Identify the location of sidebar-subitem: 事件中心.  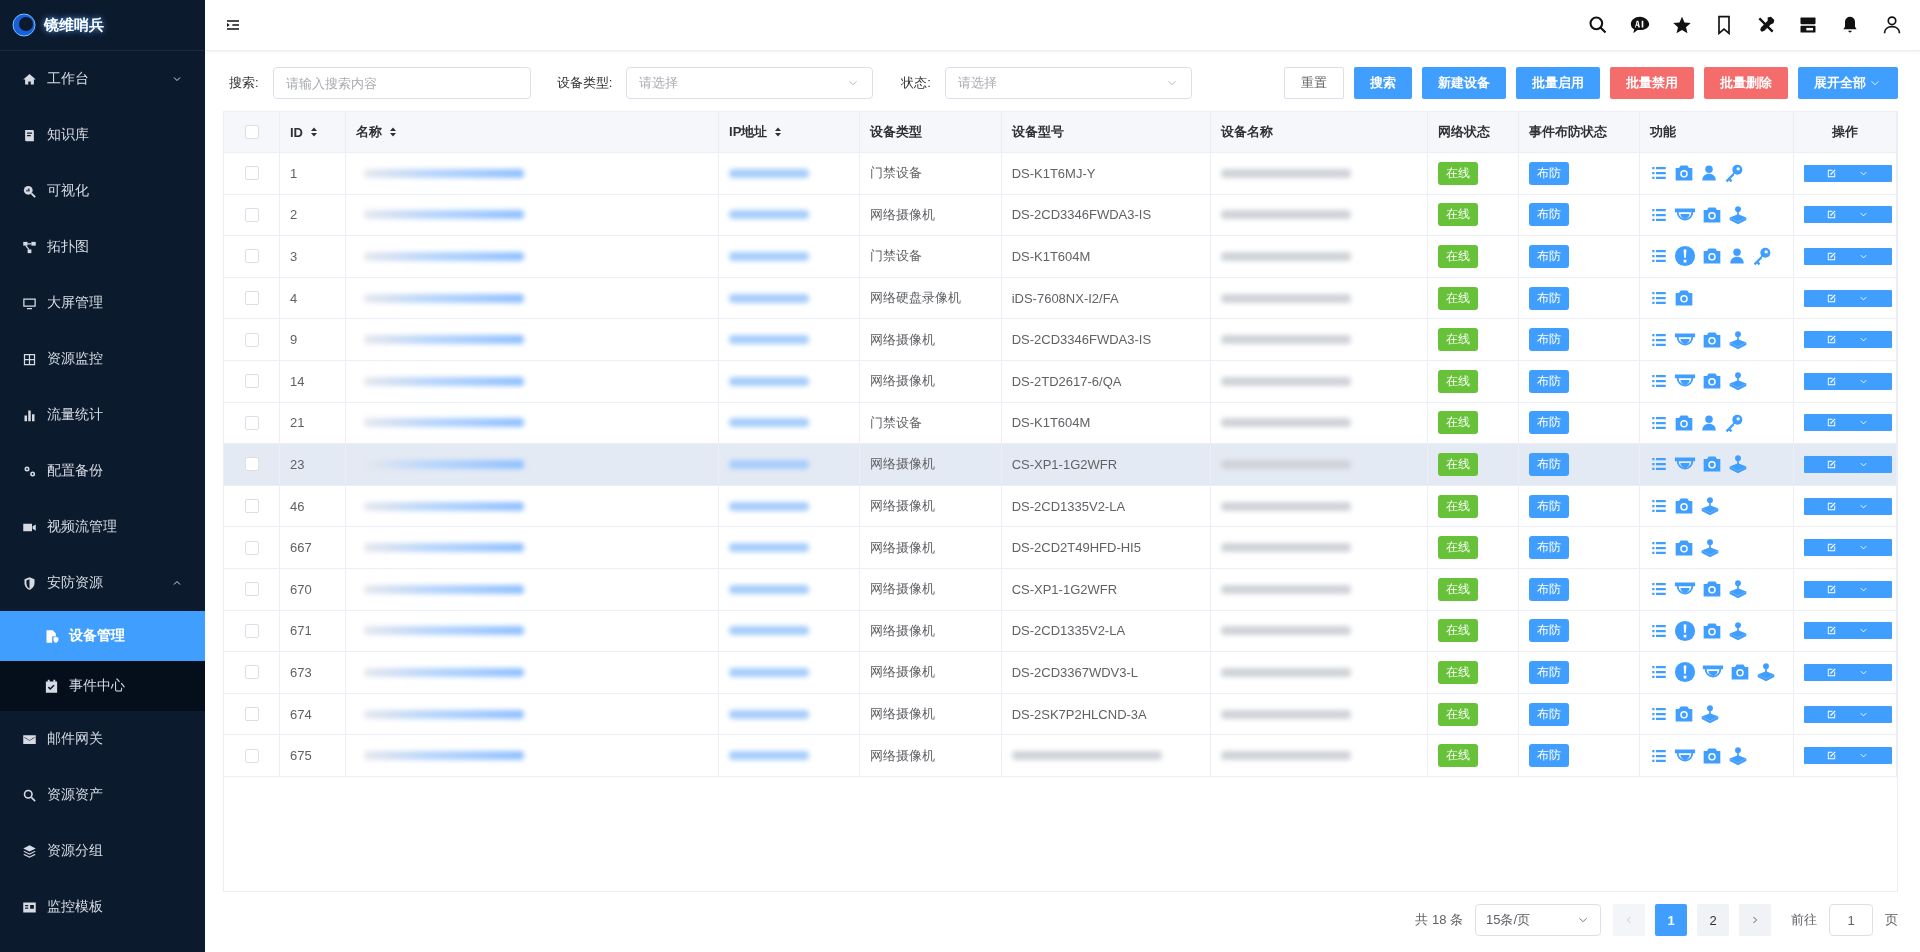
(102, 686).